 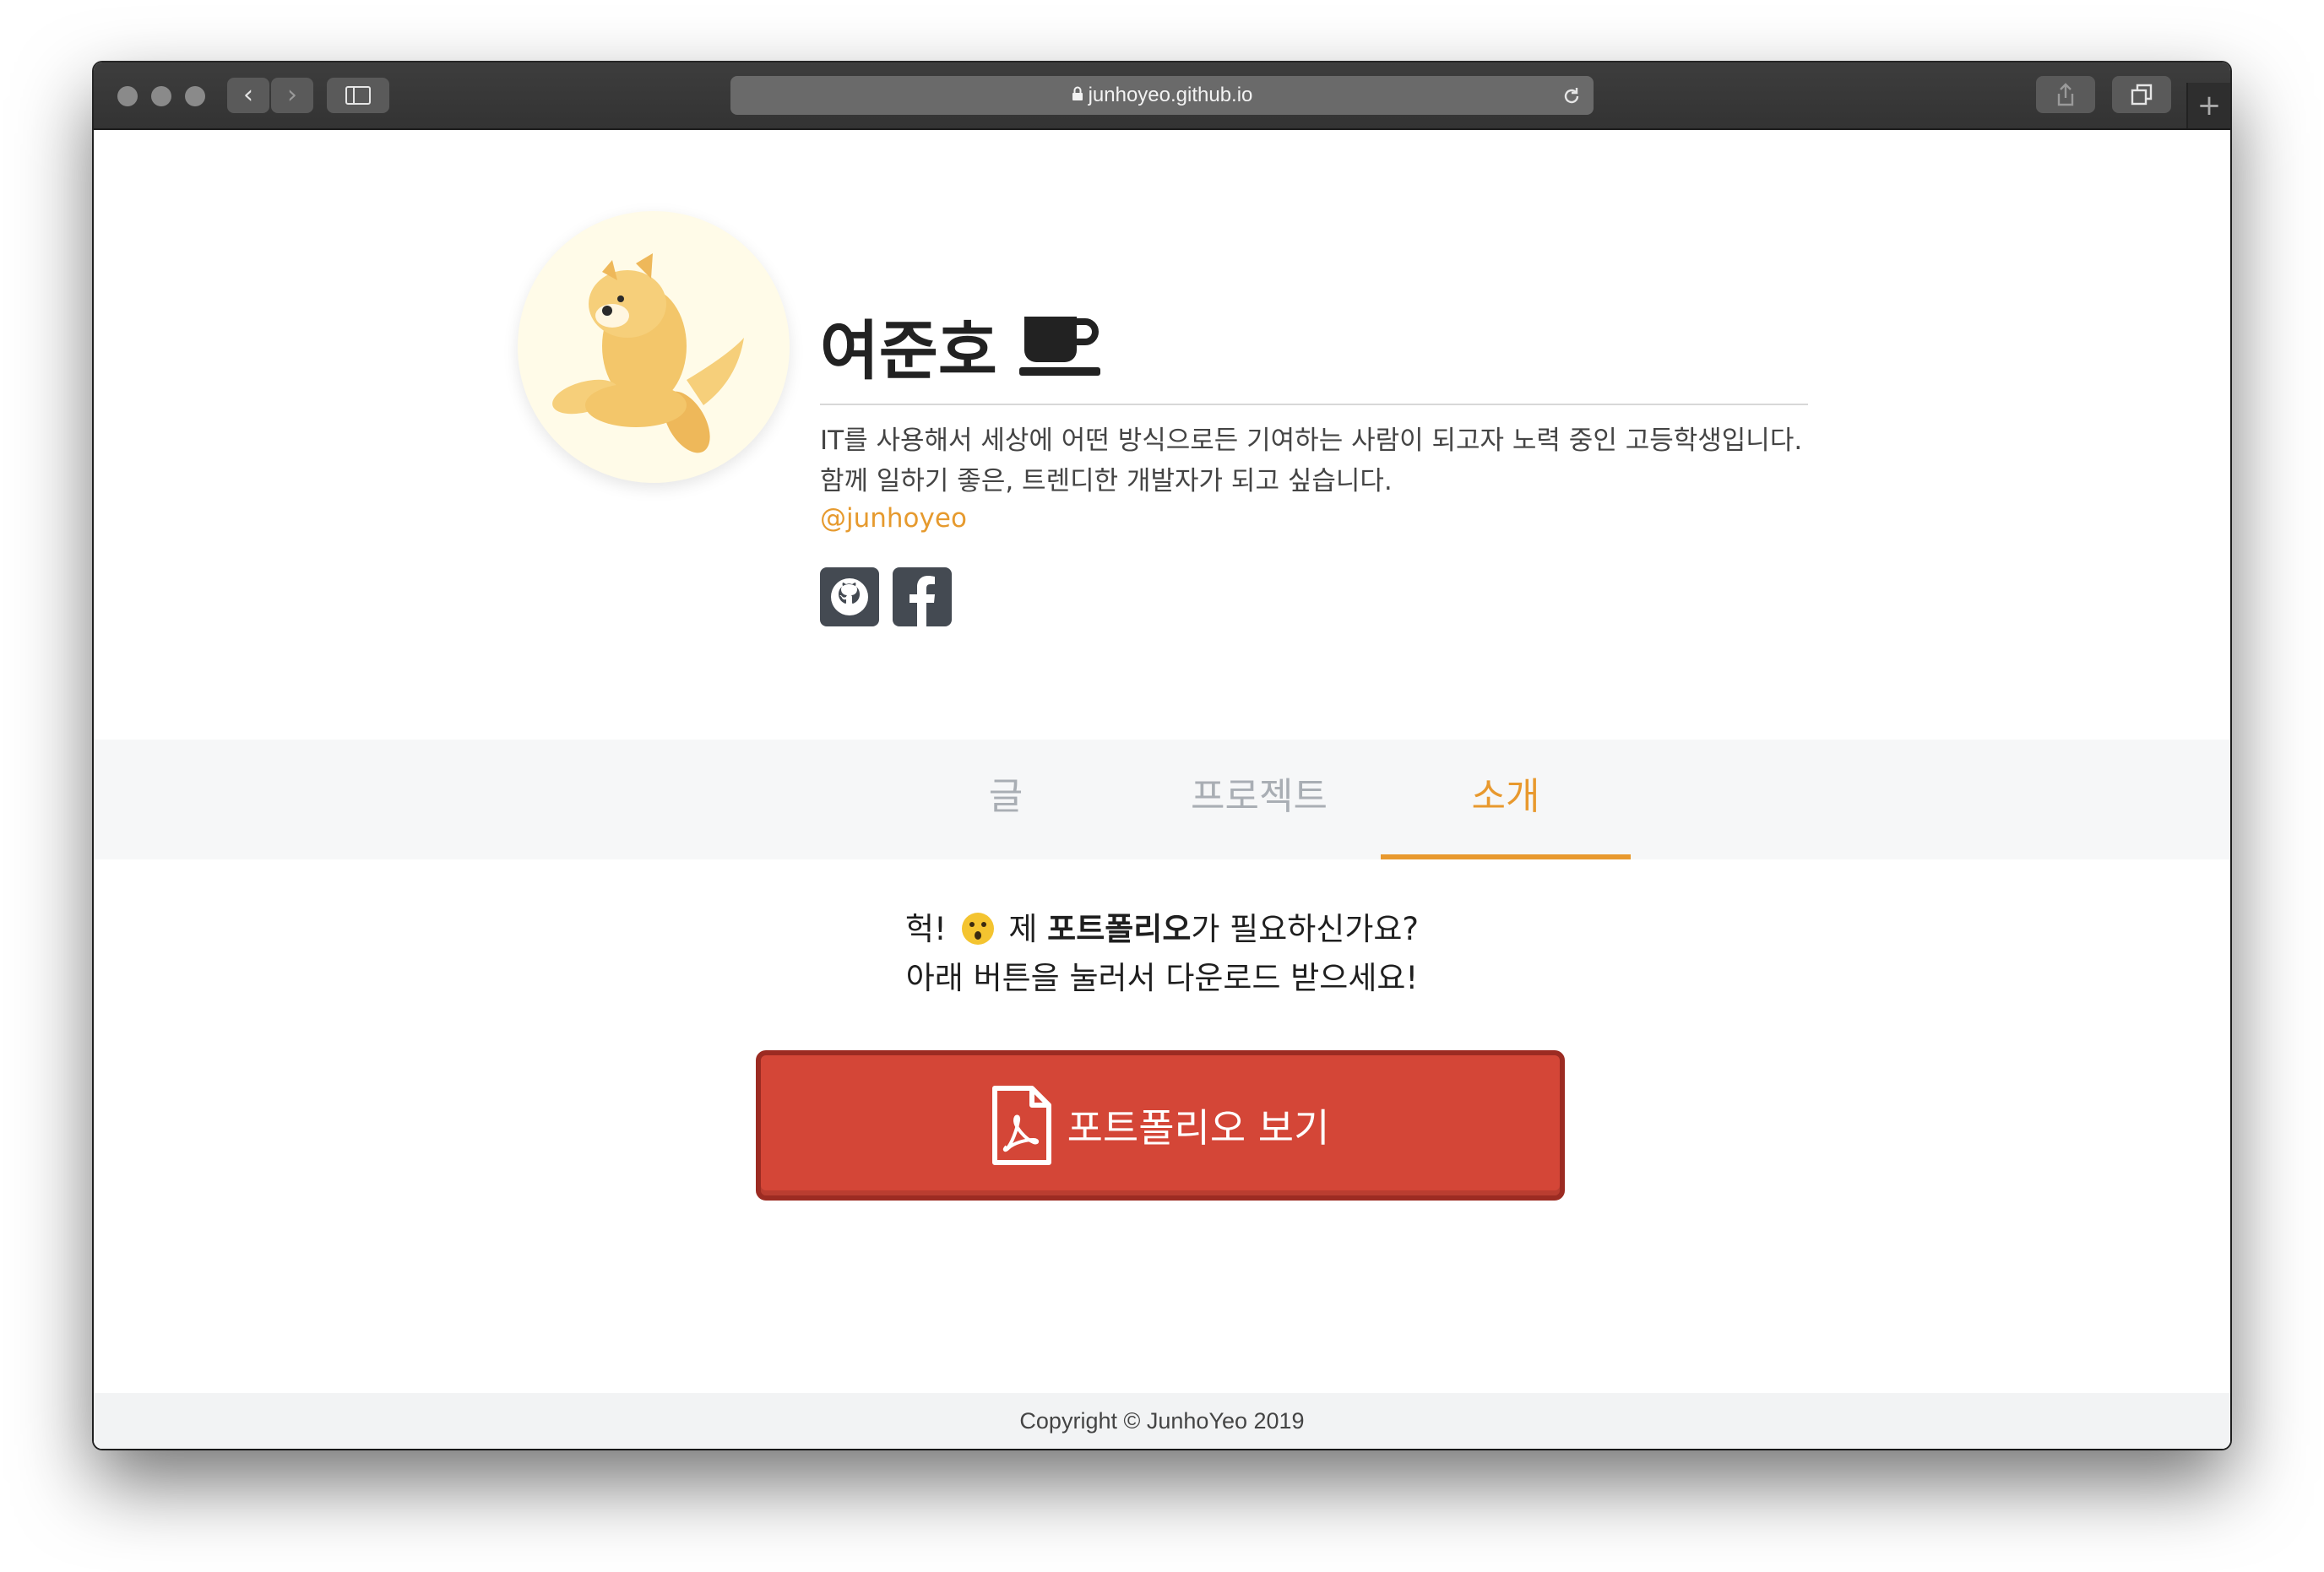 What do you see at coordinates (1314, 404) in the screenshot?
I see `profile-divider` at bounding box center [1314, 404].